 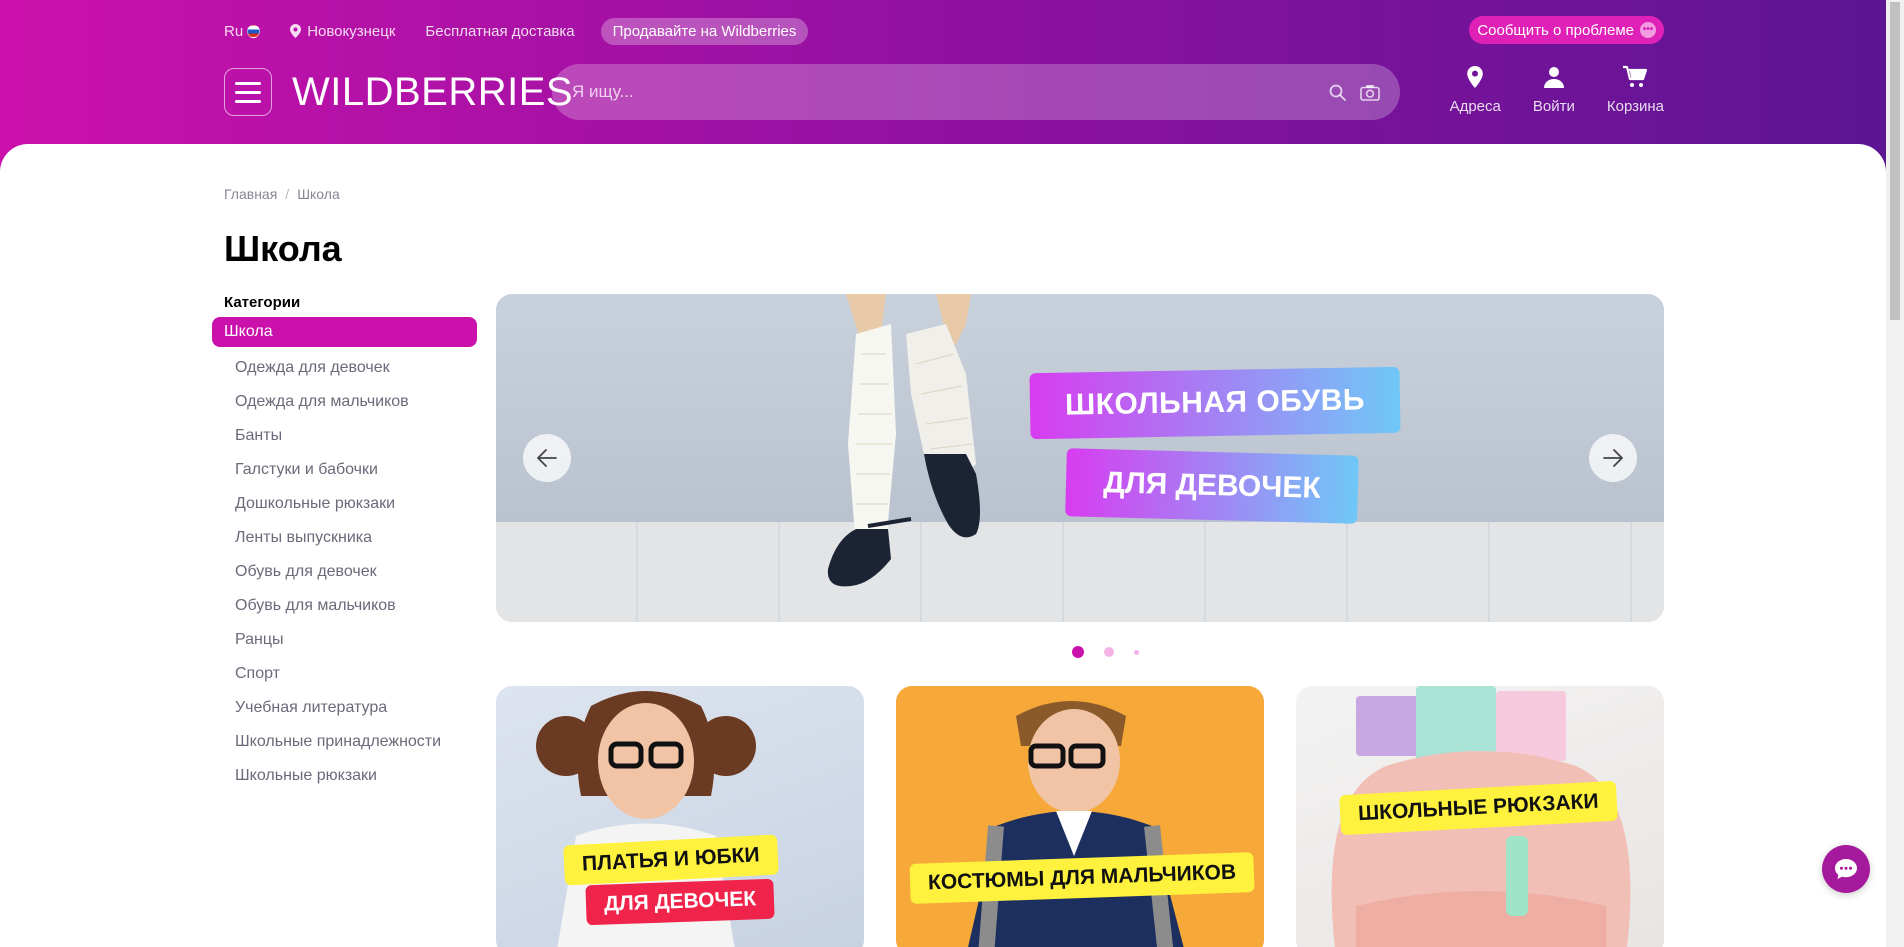 What do you see at coordinates (1648, 30) in the screenshot?
I see `chat-bubble-icon: •••` at bounding box center [1648, 30].